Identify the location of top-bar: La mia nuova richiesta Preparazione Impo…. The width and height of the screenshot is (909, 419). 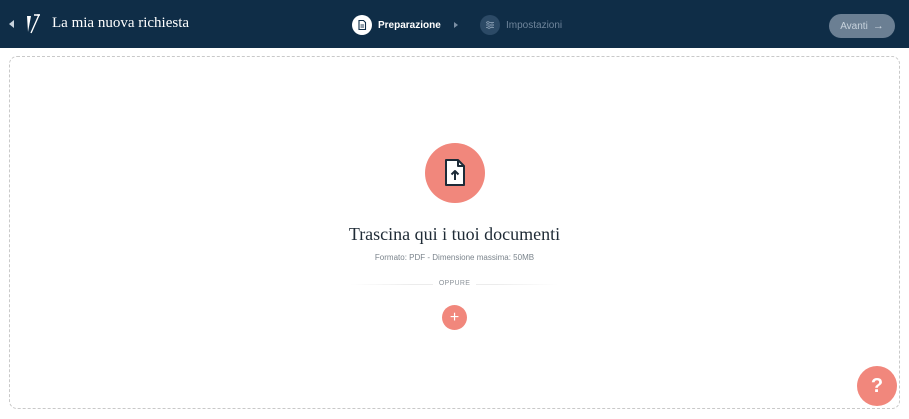
(454, 24).